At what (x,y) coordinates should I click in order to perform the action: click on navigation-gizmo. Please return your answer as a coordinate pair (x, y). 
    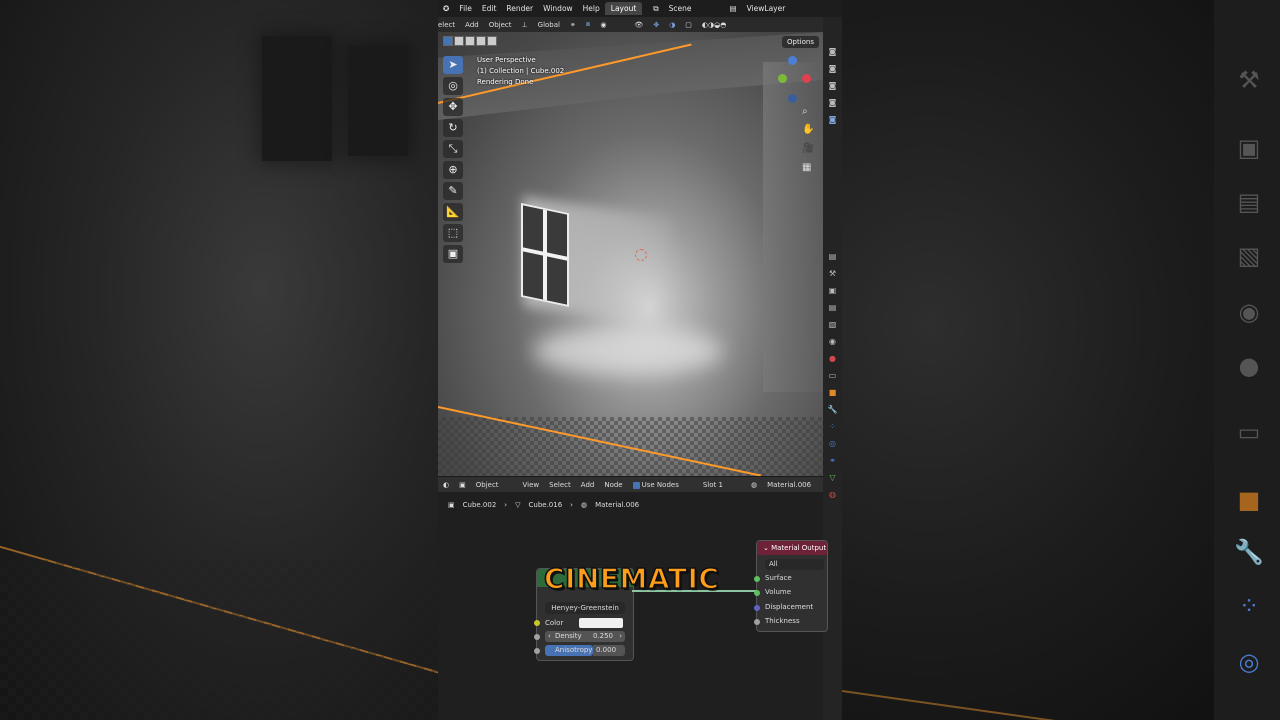
    Looking at the image, I should click on (793, 84).